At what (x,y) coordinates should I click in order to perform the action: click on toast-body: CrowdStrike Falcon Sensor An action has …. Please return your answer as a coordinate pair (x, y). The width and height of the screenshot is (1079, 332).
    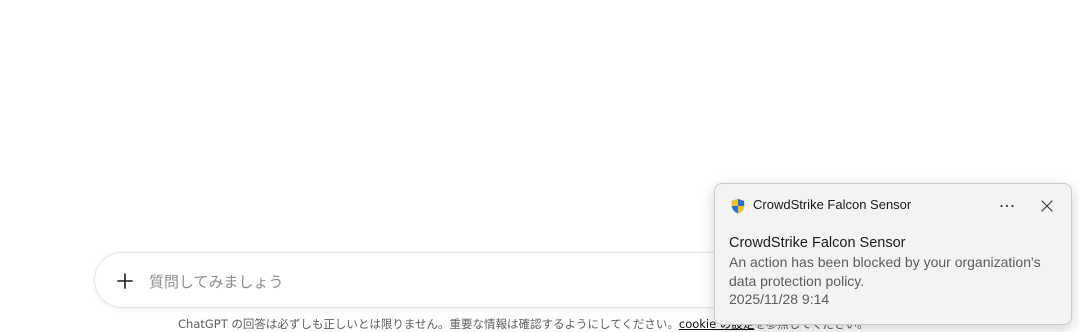
    Looking at the image, I should click on (894, 271).